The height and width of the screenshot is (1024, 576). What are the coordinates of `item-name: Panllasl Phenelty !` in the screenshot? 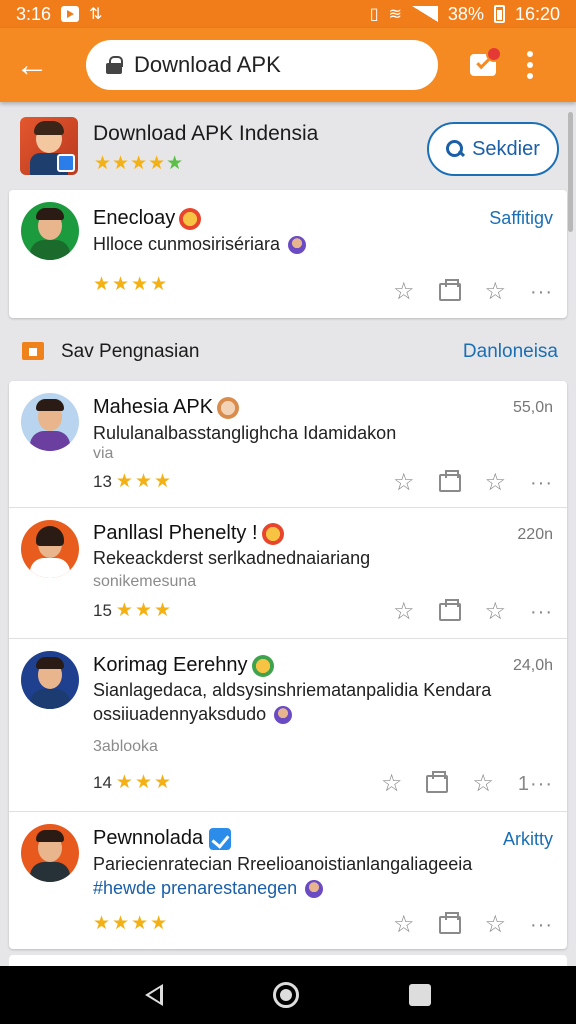 It's located at (188, 533).